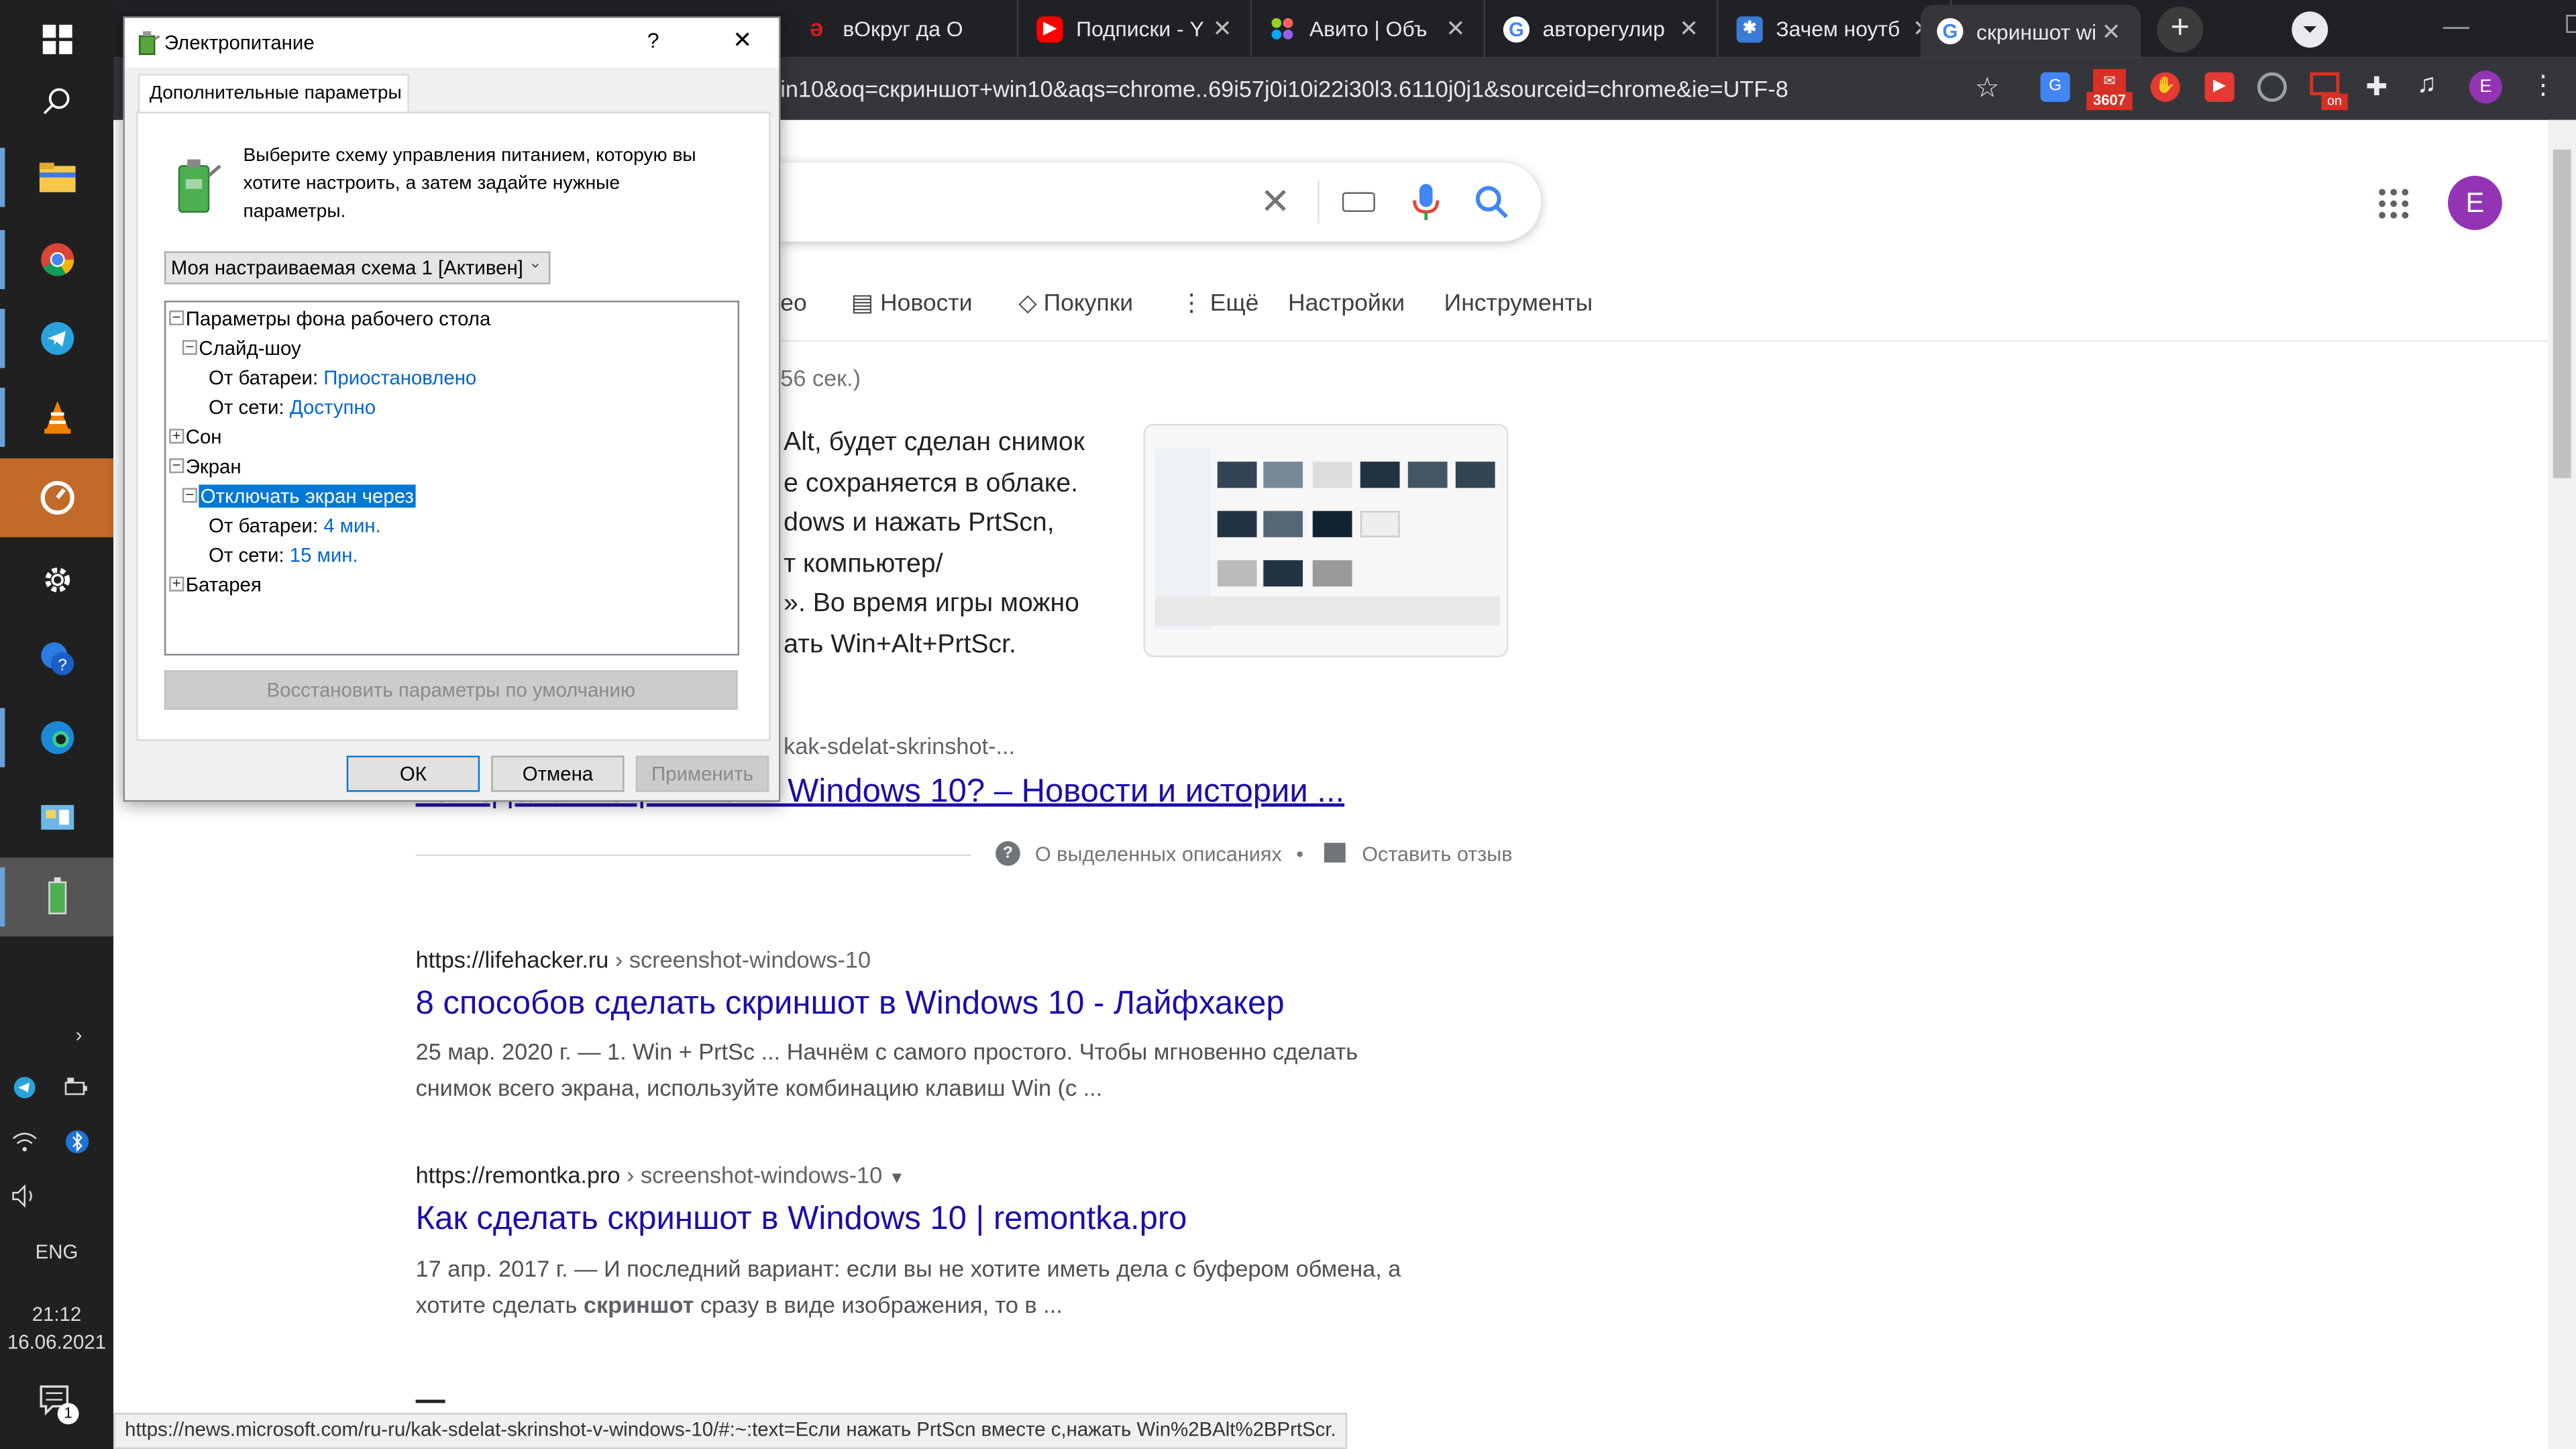 This screenshot has width=2576, height=1449. I want to click on language-indicator: ENG, so click(56, 1252).